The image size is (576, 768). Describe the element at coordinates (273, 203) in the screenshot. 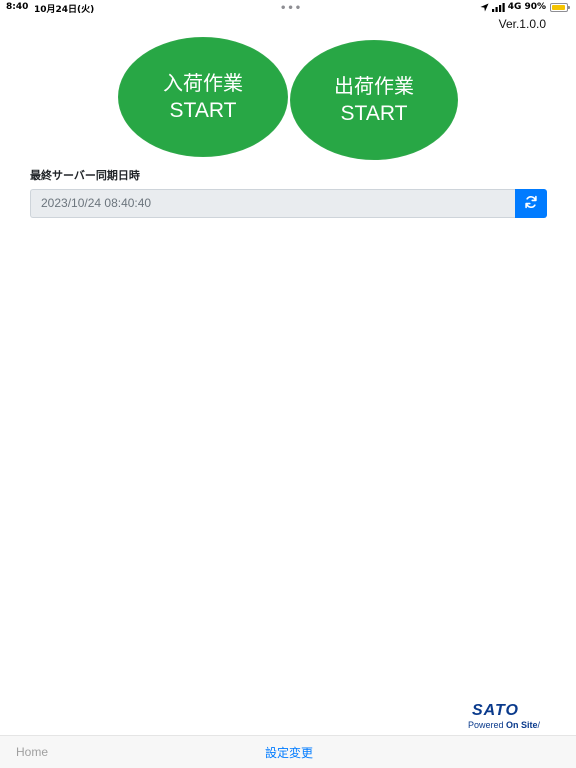

I see `last-sync-field: 2023/10/24 08:40:40` at that location.